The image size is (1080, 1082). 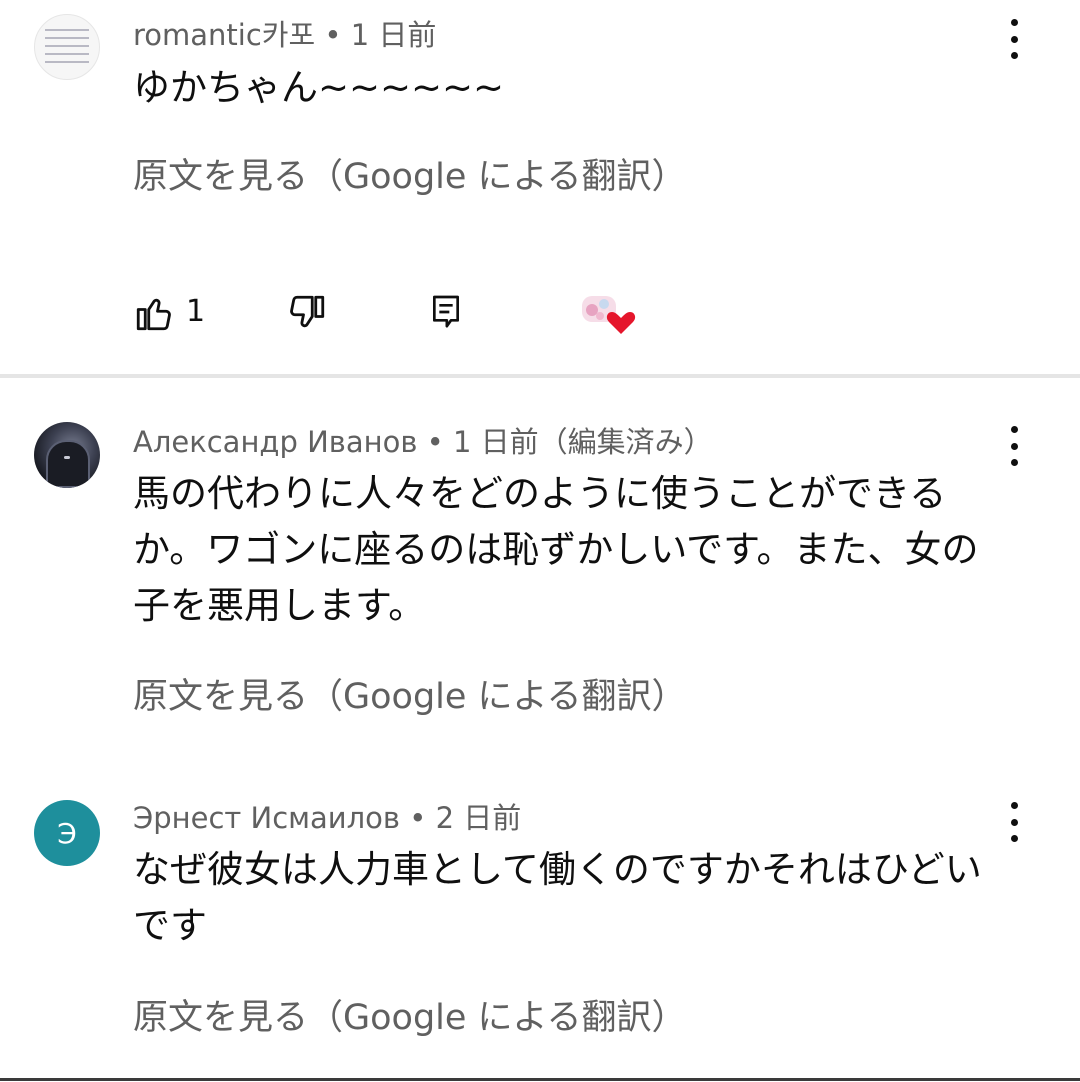 What do you see at coordinates (196, 311) in the screenshot?
I see `like-count: 1` at bounding box center [196, 311].